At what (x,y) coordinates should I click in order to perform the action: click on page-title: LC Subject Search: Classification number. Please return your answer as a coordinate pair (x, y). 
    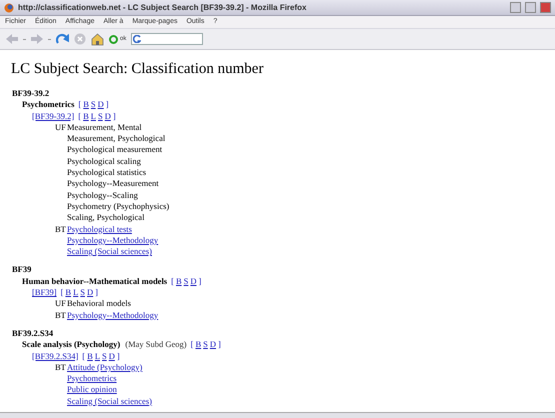
    Looking at the image, I should click on (137, 69).